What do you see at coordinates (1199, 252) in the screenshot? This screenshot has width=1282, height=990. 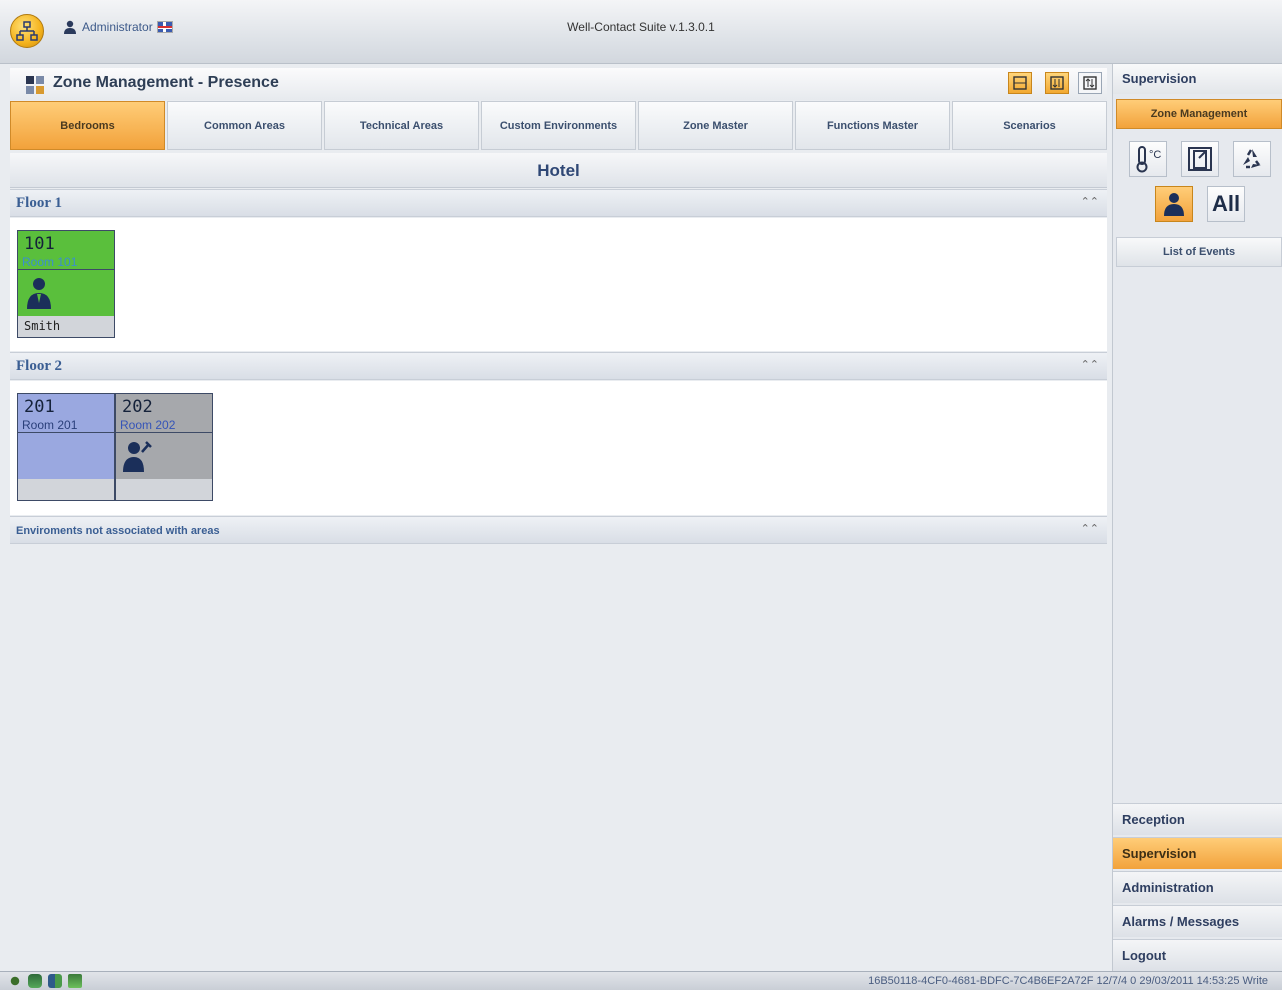 I see `list-of-events-button: List of Events` at bounding box center [1199, 252].